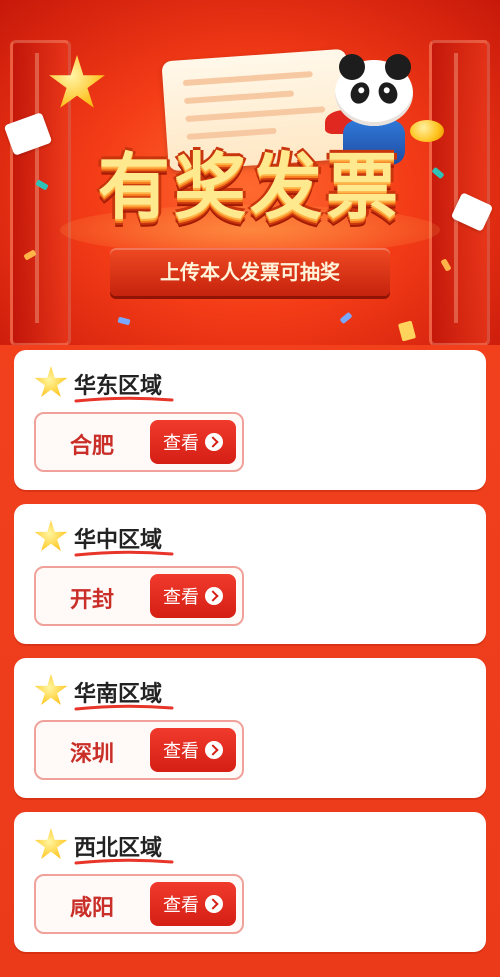 The width and height of the screenshot is (500, 977). I want to click on region-card-central: 华中区域 开封 查看, so click(250, 574).